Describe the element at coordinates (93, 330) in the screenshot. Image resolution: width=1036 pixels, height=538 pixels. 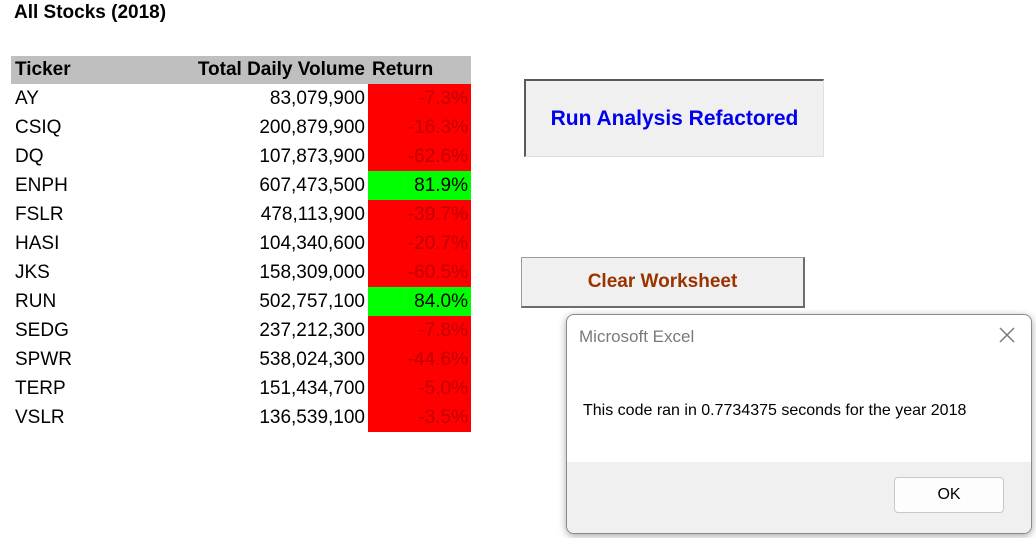
I see `cell-ticker: SEDG` at that location.